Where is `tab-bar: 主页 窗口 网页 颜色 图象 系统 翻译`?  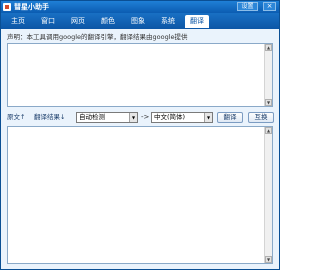
tab-bar: 主页 窗口 网页 颜色 图象 系统 翻译 is located at coordinates (140, 21).